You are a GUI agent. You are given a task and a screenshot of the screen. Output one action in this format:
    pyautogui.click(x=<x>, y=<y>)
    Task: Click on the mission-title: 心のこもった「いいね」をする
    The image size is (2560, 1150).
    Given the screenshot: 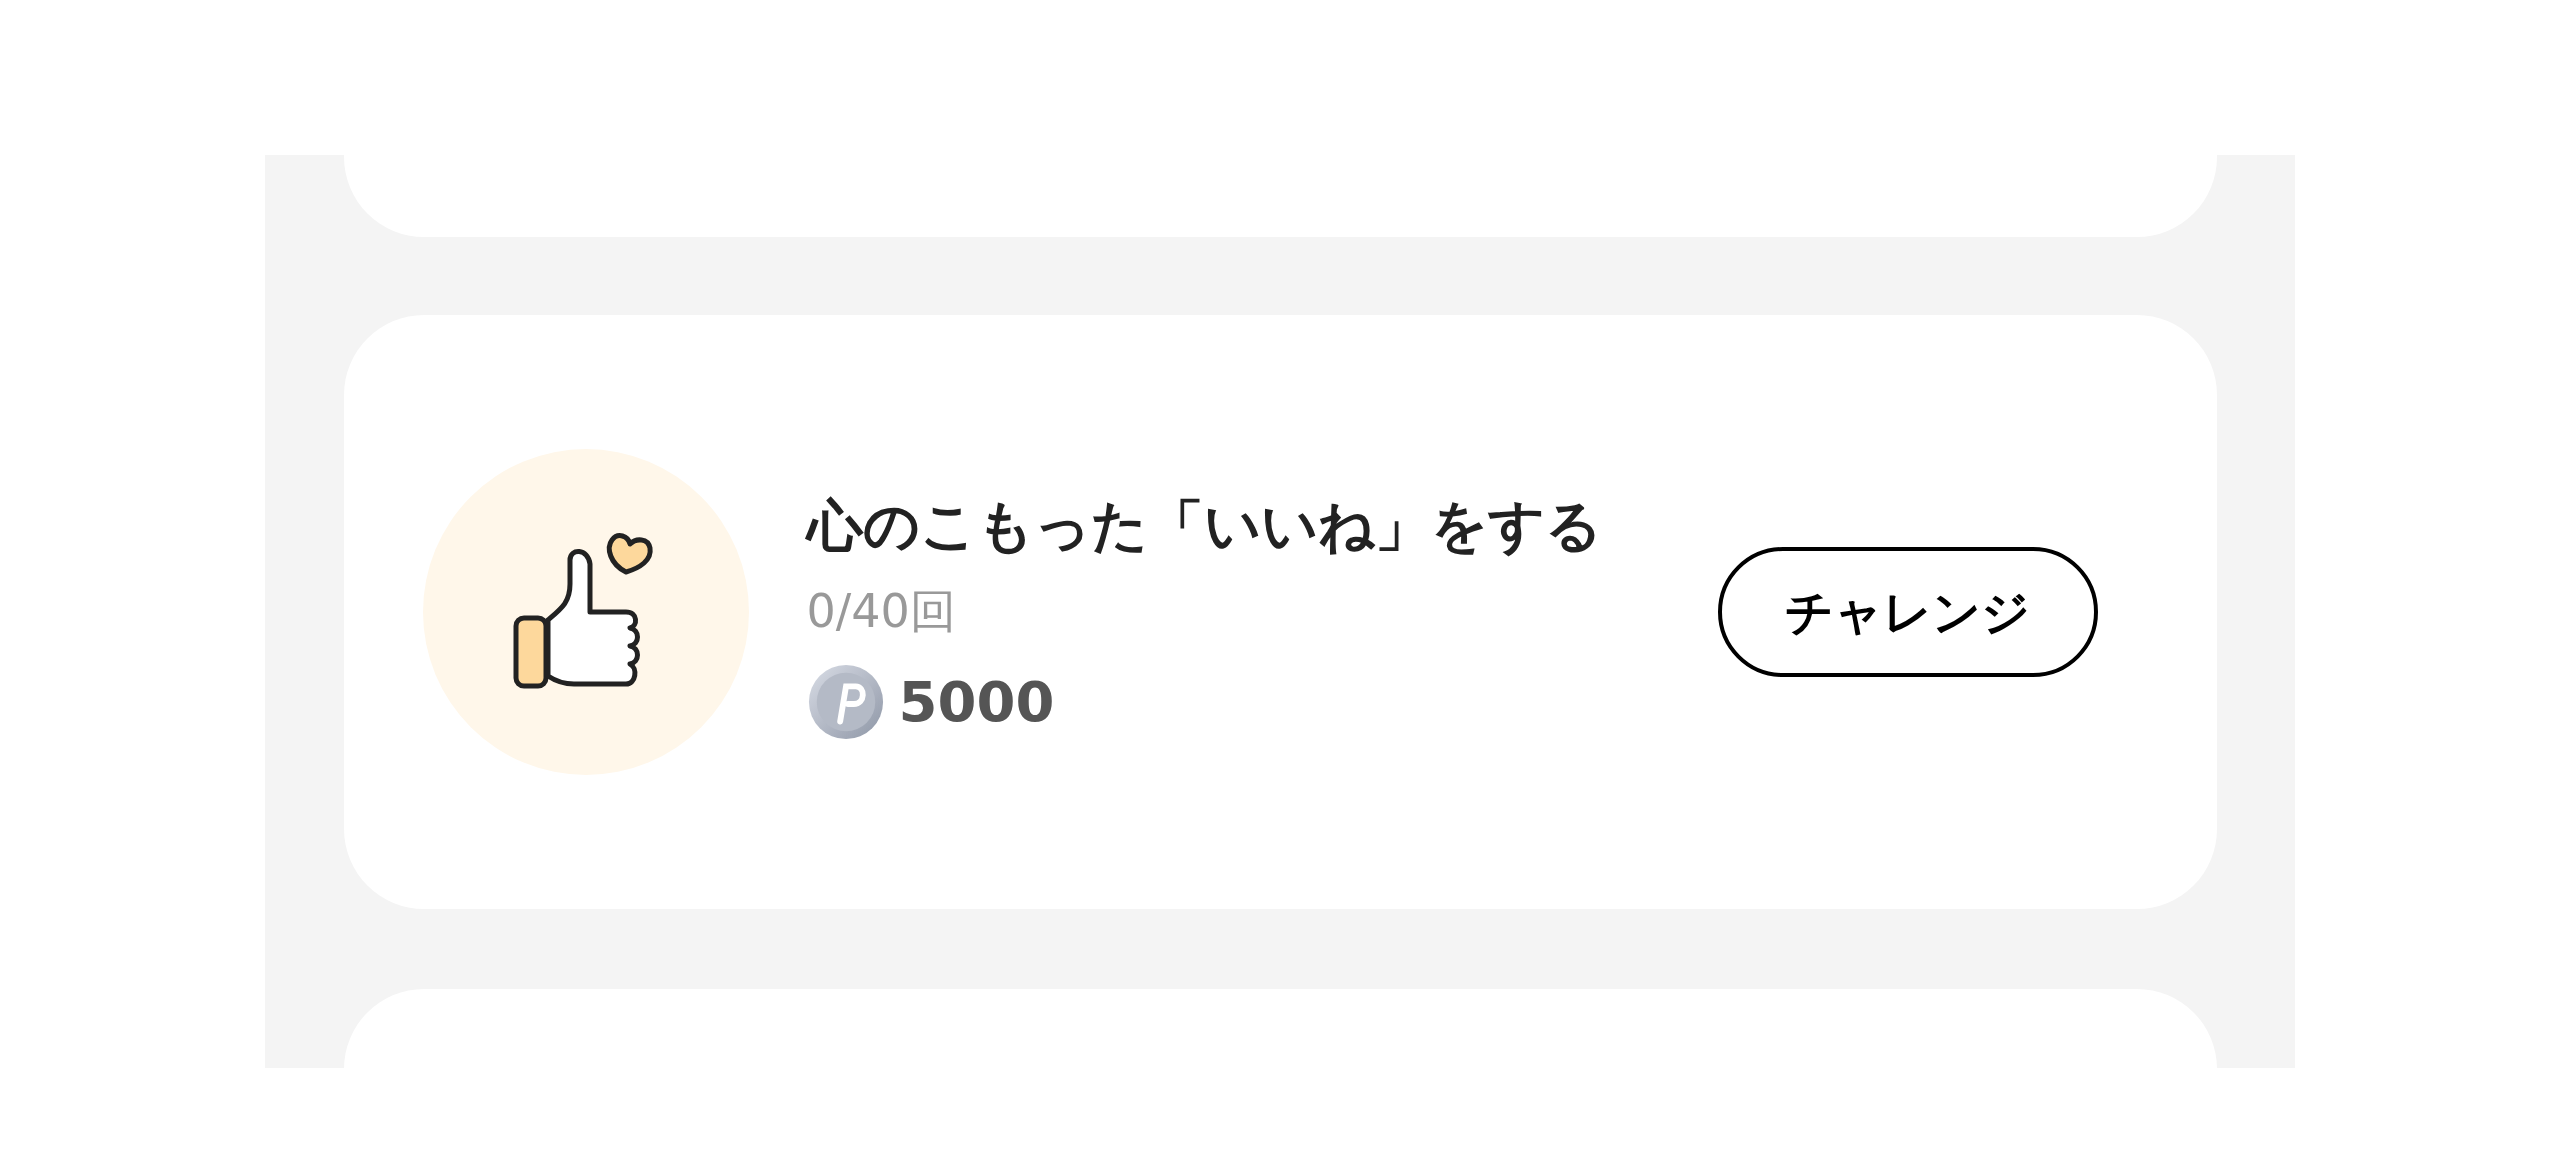 What is the action you would take?
    pyautogui.click(x=1204, y=526)
    